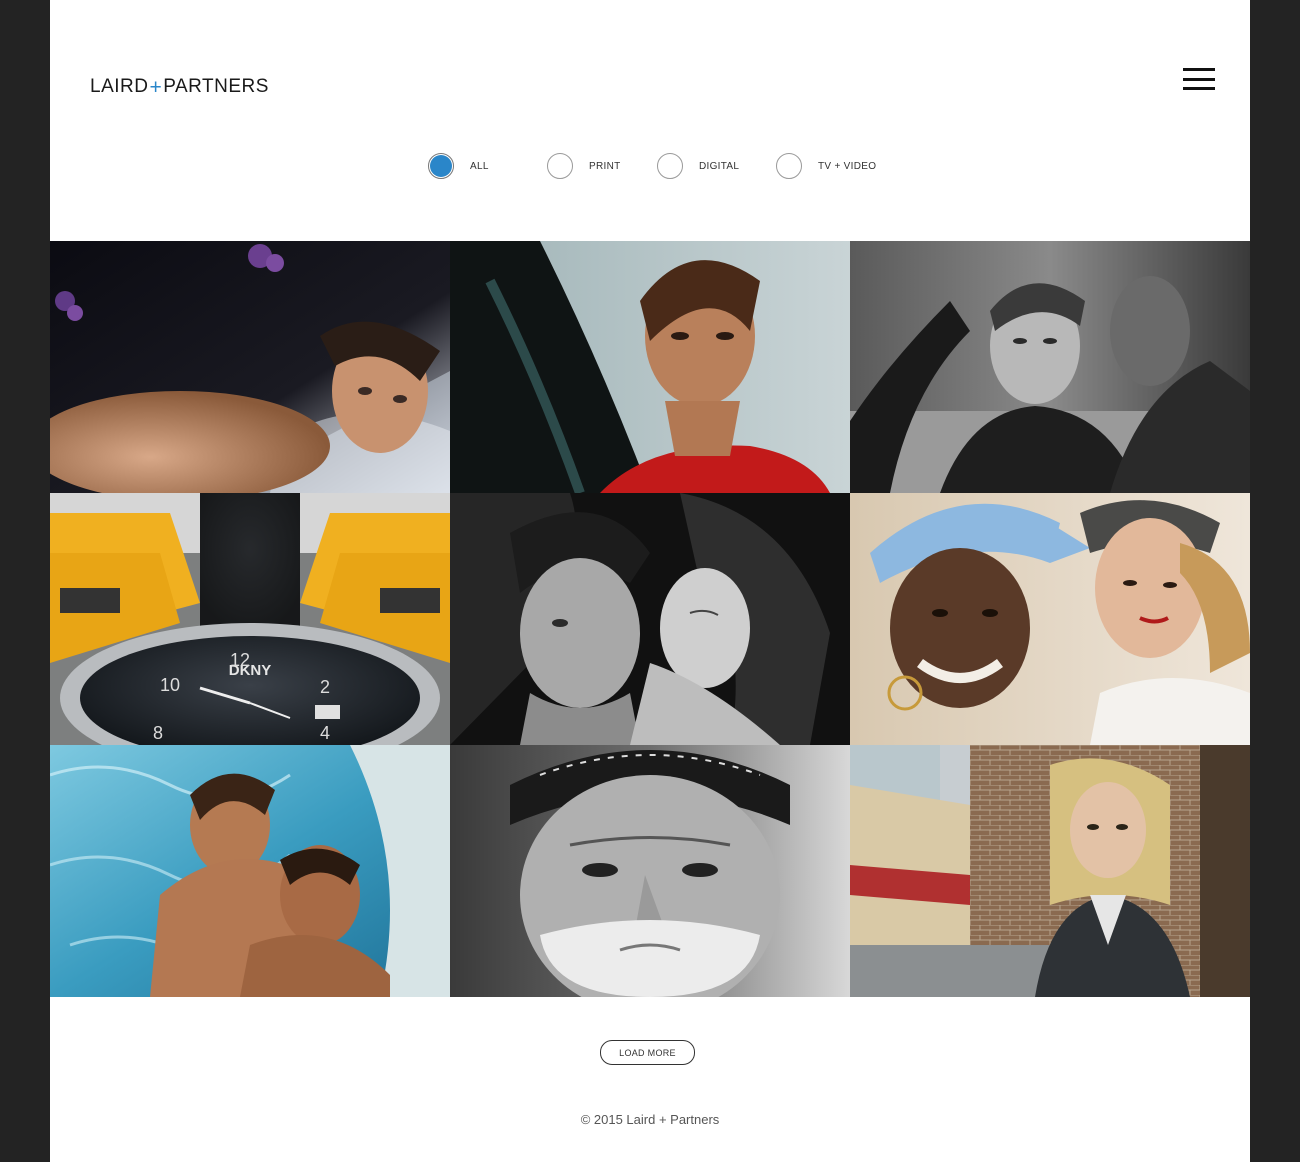  Describe the element at coordinates (240, 660) in the screenshot. I see `watch-number: 12` at that location.